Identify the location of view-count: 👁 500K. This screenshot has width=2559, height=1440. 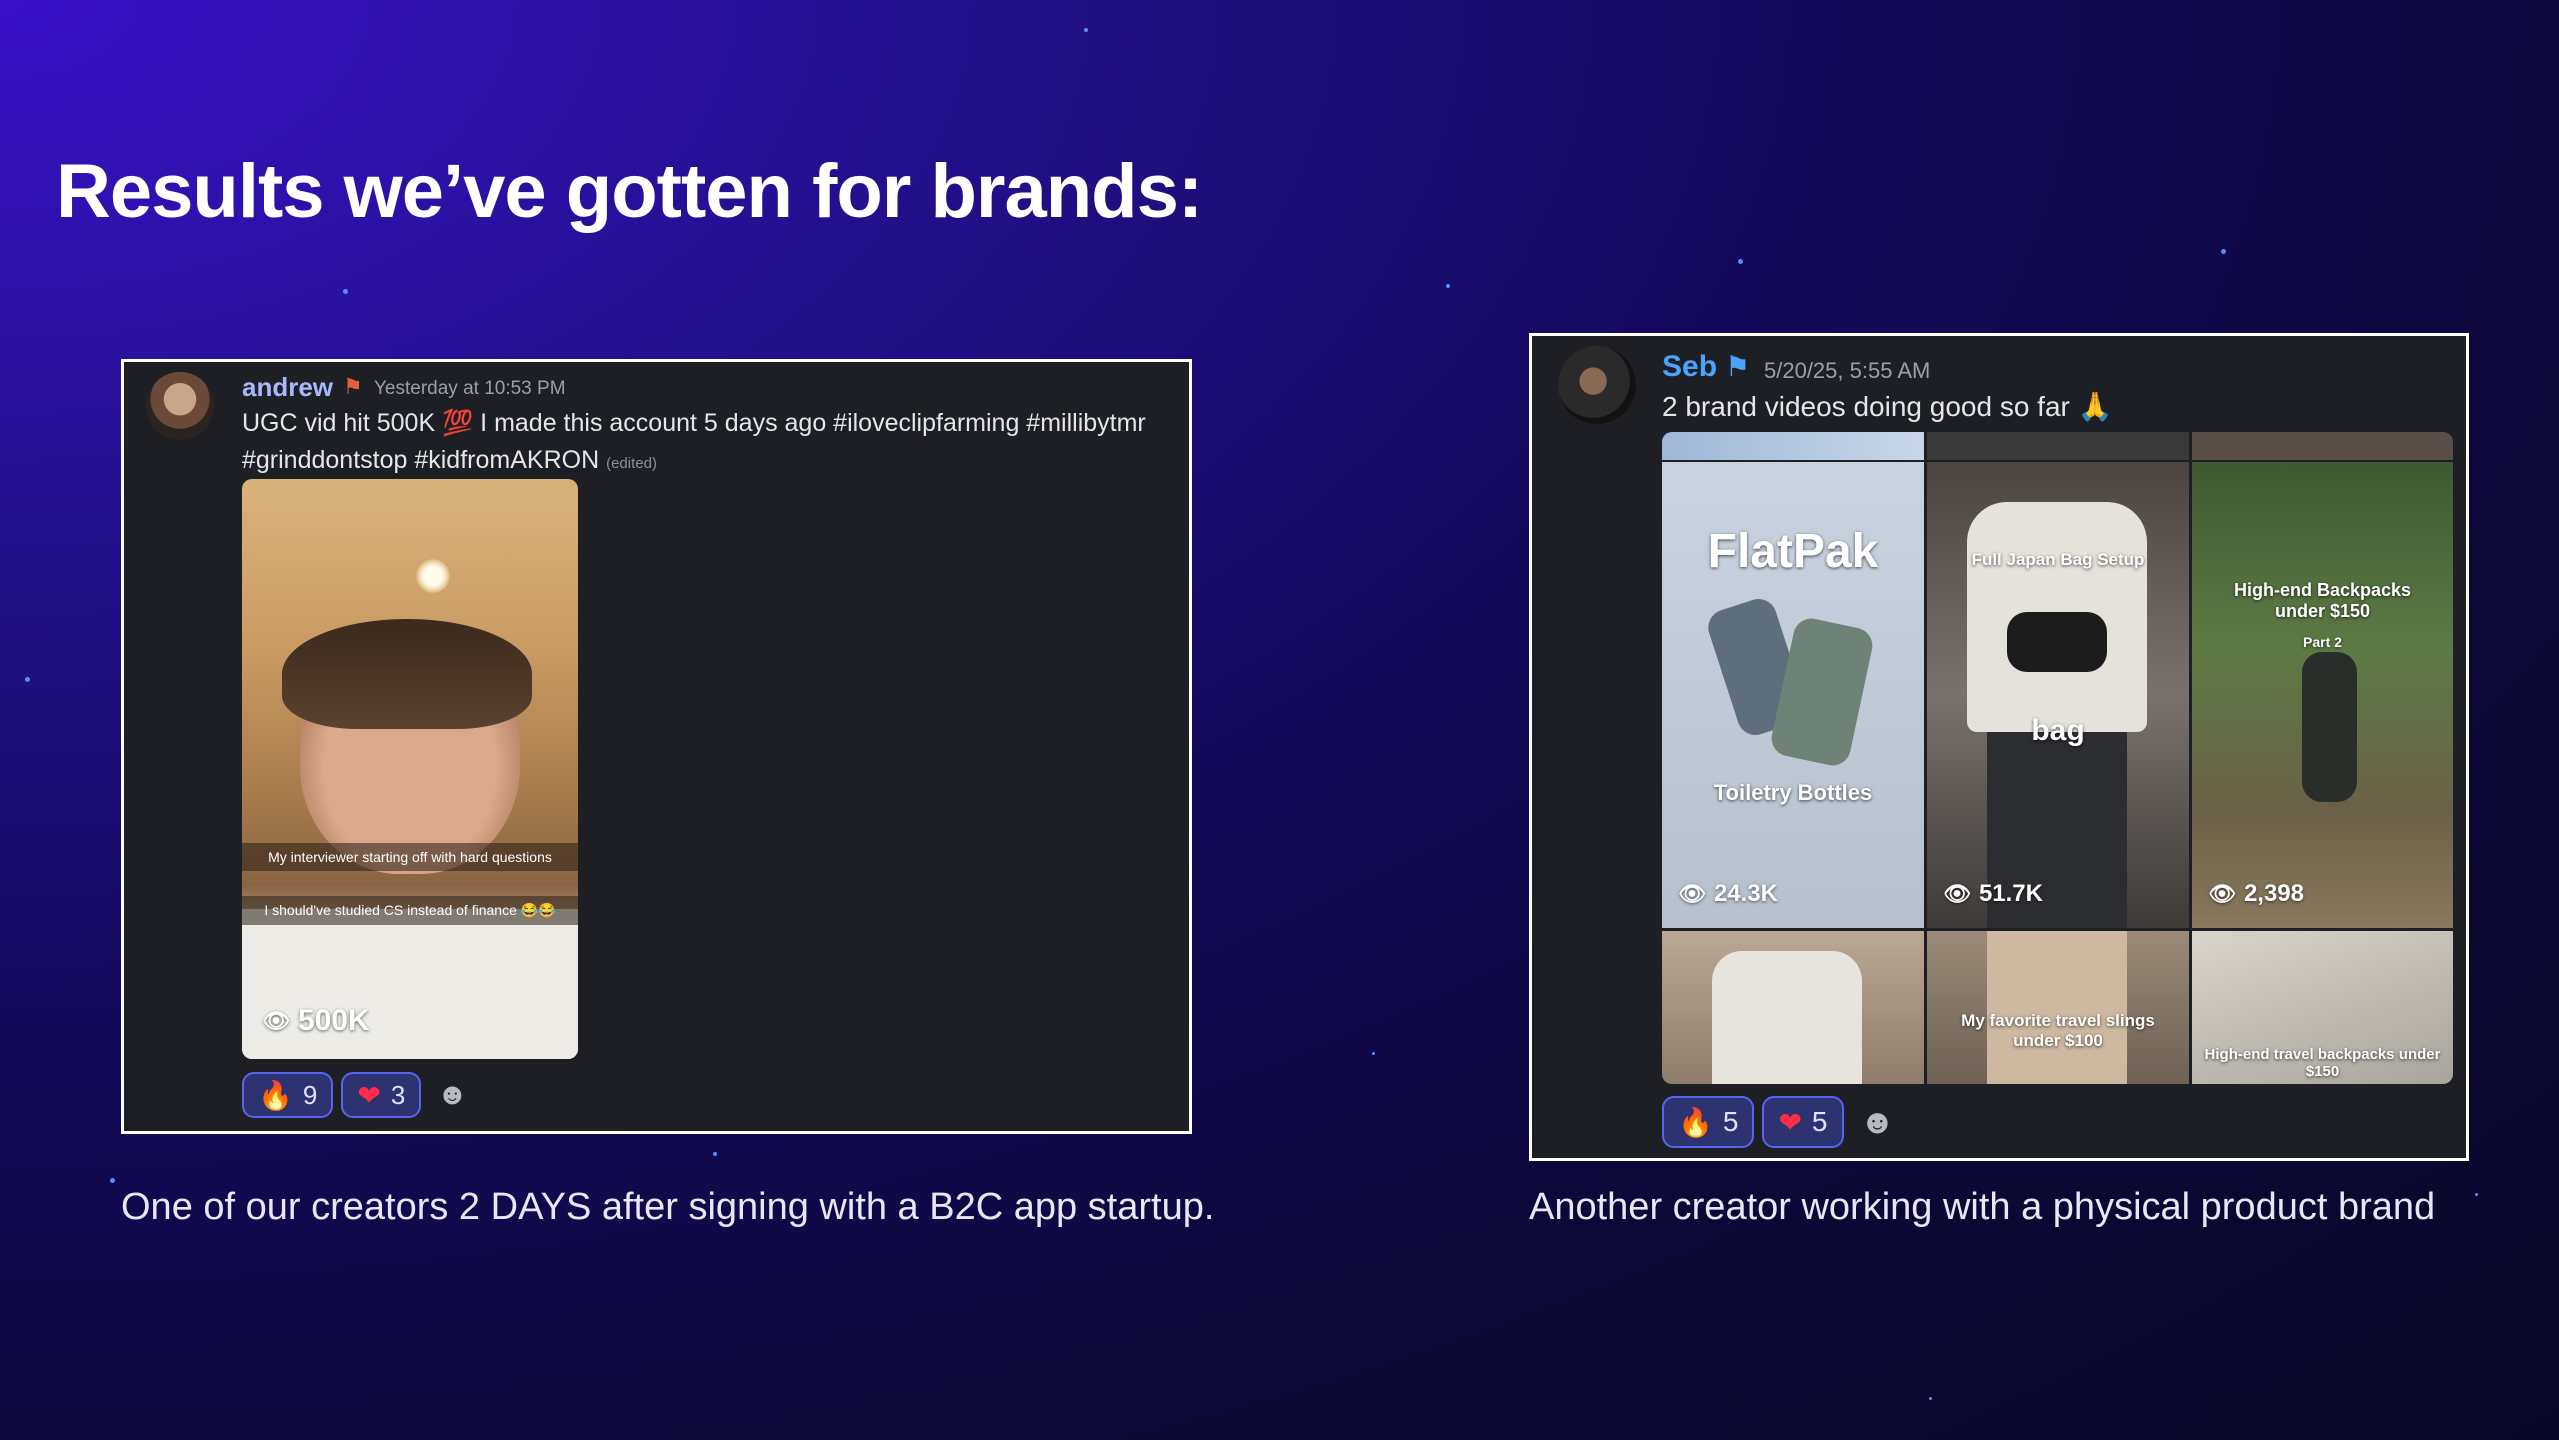
(316, 1021).